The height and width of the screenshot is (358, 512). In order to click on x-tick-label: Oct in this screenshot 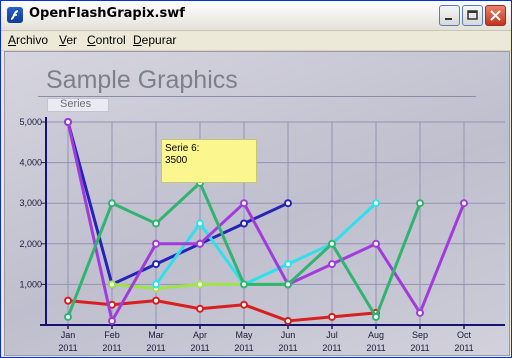, I will do `click(464, 335)`.